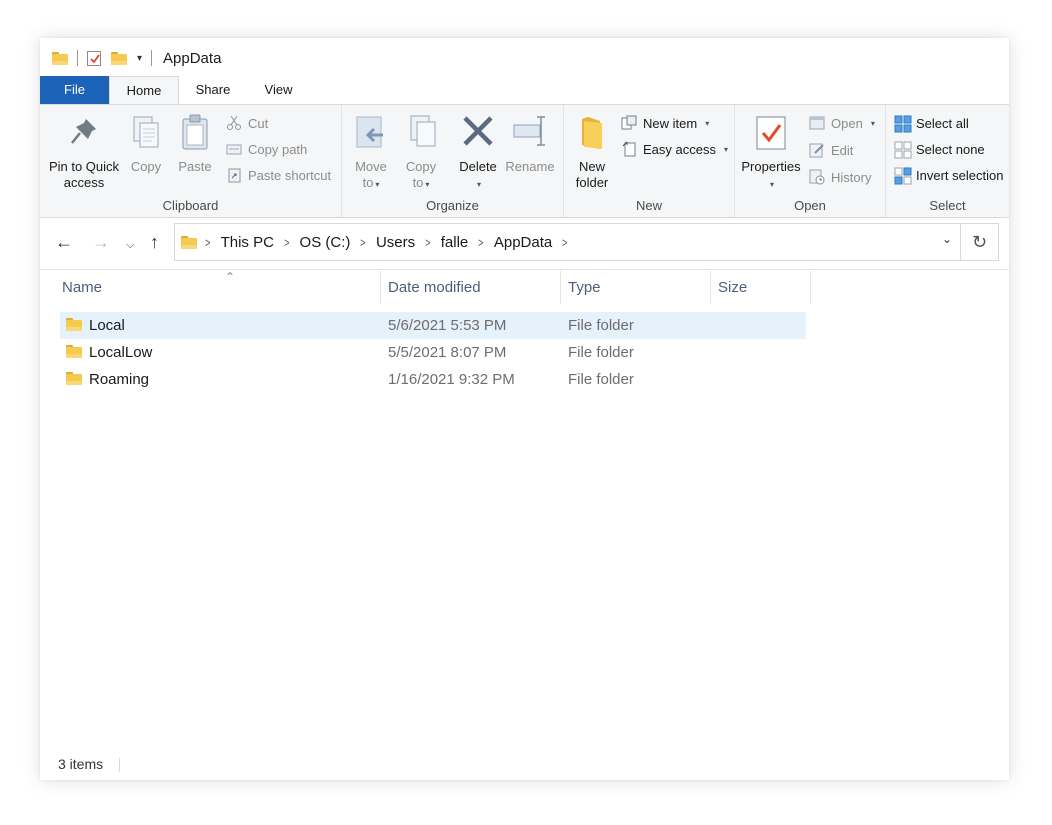 The image size is (1052, 825). I want to click on move-to-button: Move to▾, so click(371, 153).